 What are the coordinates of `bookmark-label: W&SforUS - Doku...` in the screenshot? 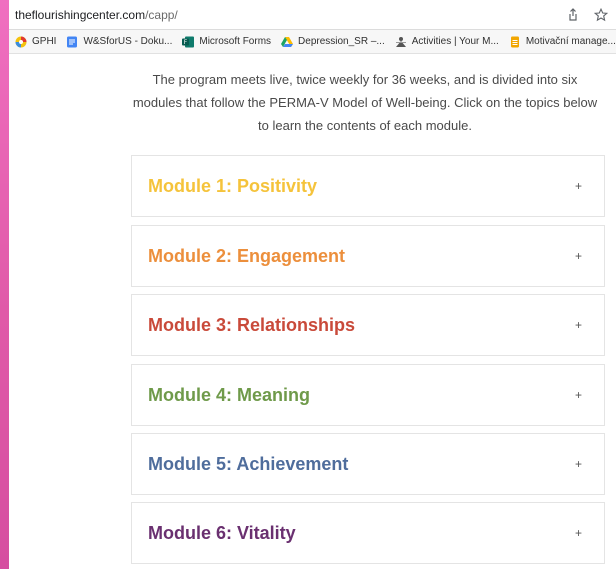 It's located at (128, 41).